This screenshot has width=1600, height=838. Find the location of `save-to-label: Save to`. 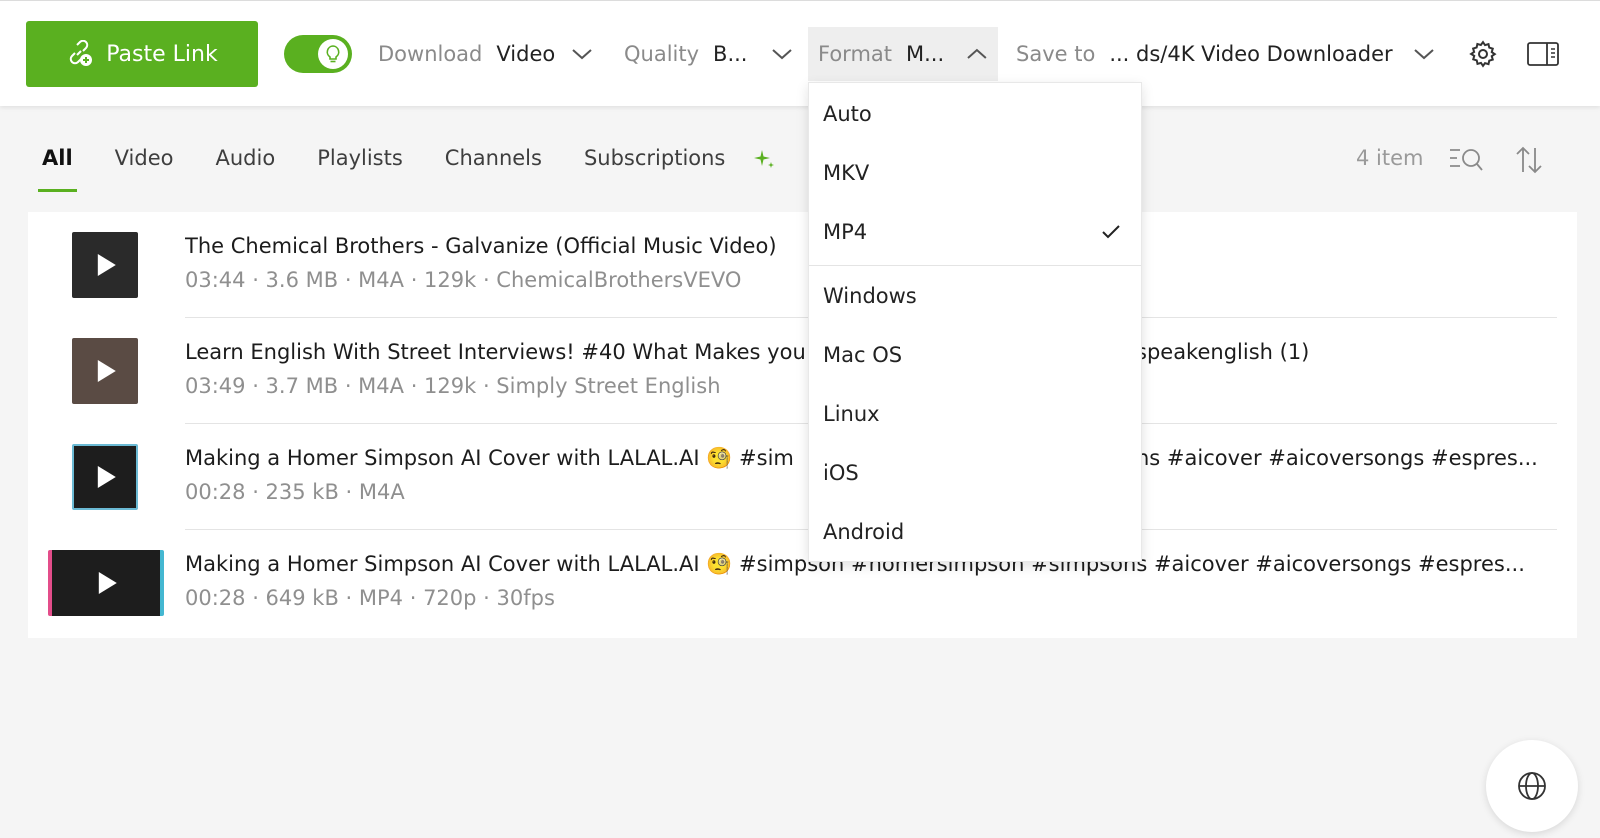

save-to-label: Save to is located at coordinates (1056, 54).